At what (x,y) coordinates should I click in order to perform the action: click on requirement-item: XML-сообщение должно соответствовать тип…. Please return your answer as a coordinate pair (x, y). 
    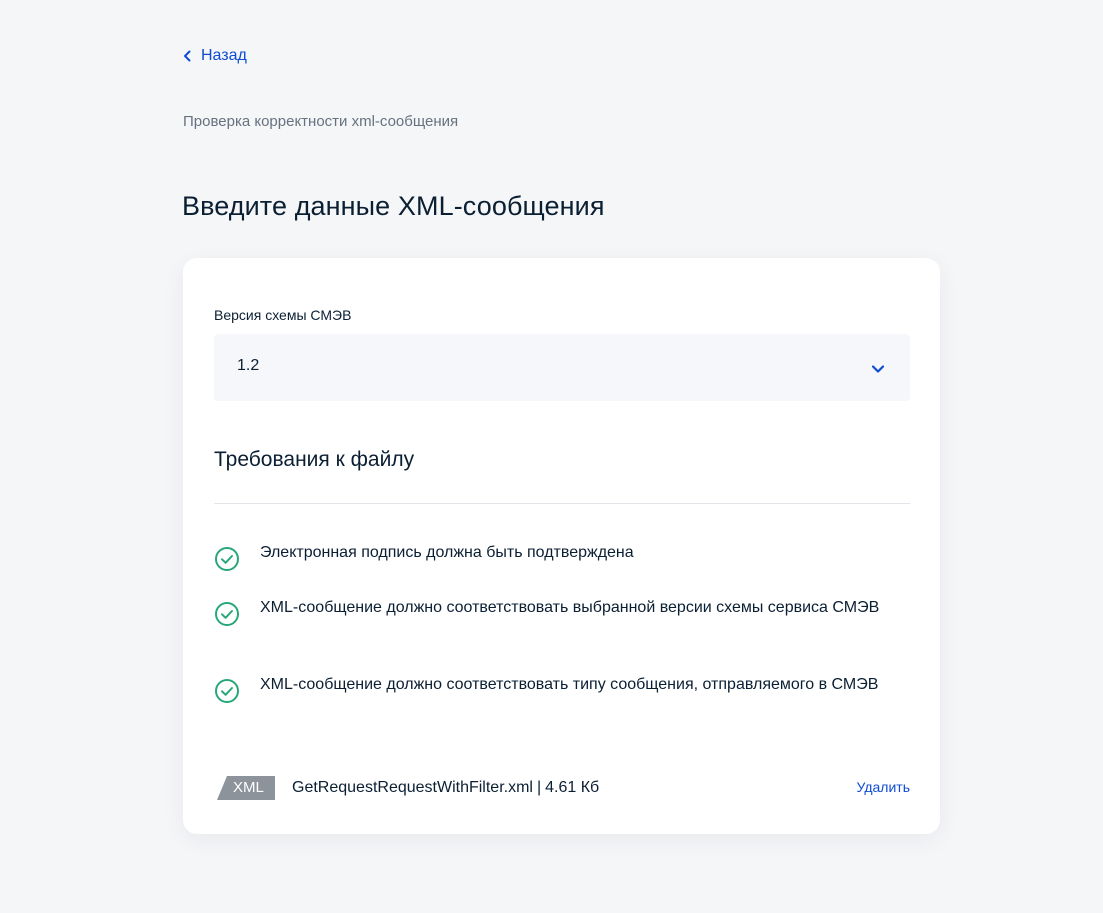
    Looking at the image, I should click on (562, 688).